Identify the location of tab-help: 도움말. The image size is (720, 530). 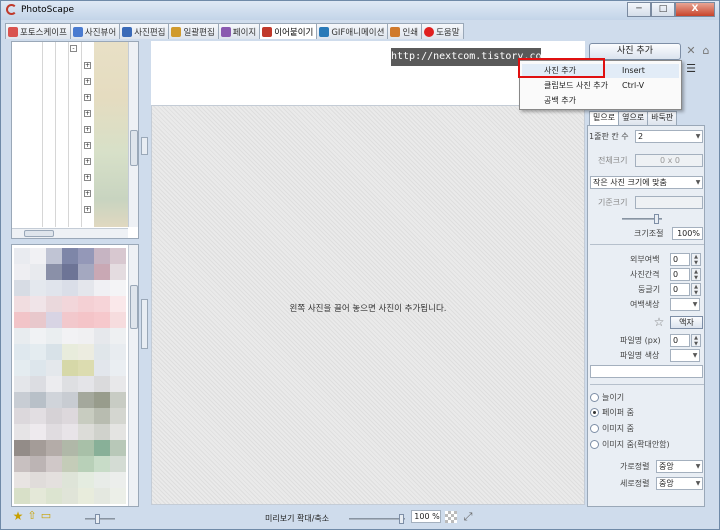
(442, 31).